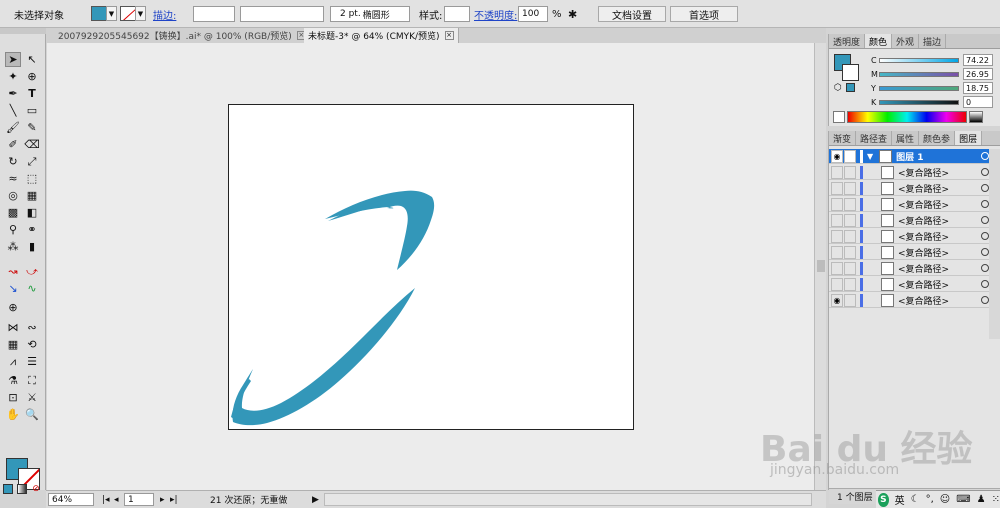 This screenshot has width=1000, height=508. What do you see at coordinates (839, 117) in the screenshot?
I see `none-color-icon` at bounding box center [839, 117].